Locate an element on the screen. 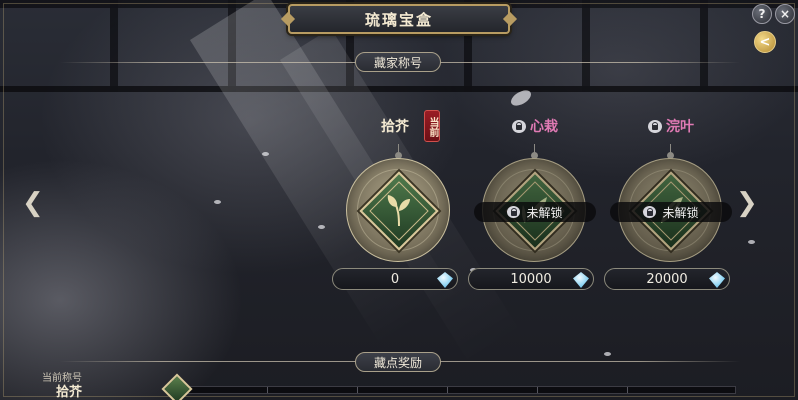 Image resolution: width=798 pixels, height=400 pixels. title-points-value: 10000 is located at coordinates (531, 279).